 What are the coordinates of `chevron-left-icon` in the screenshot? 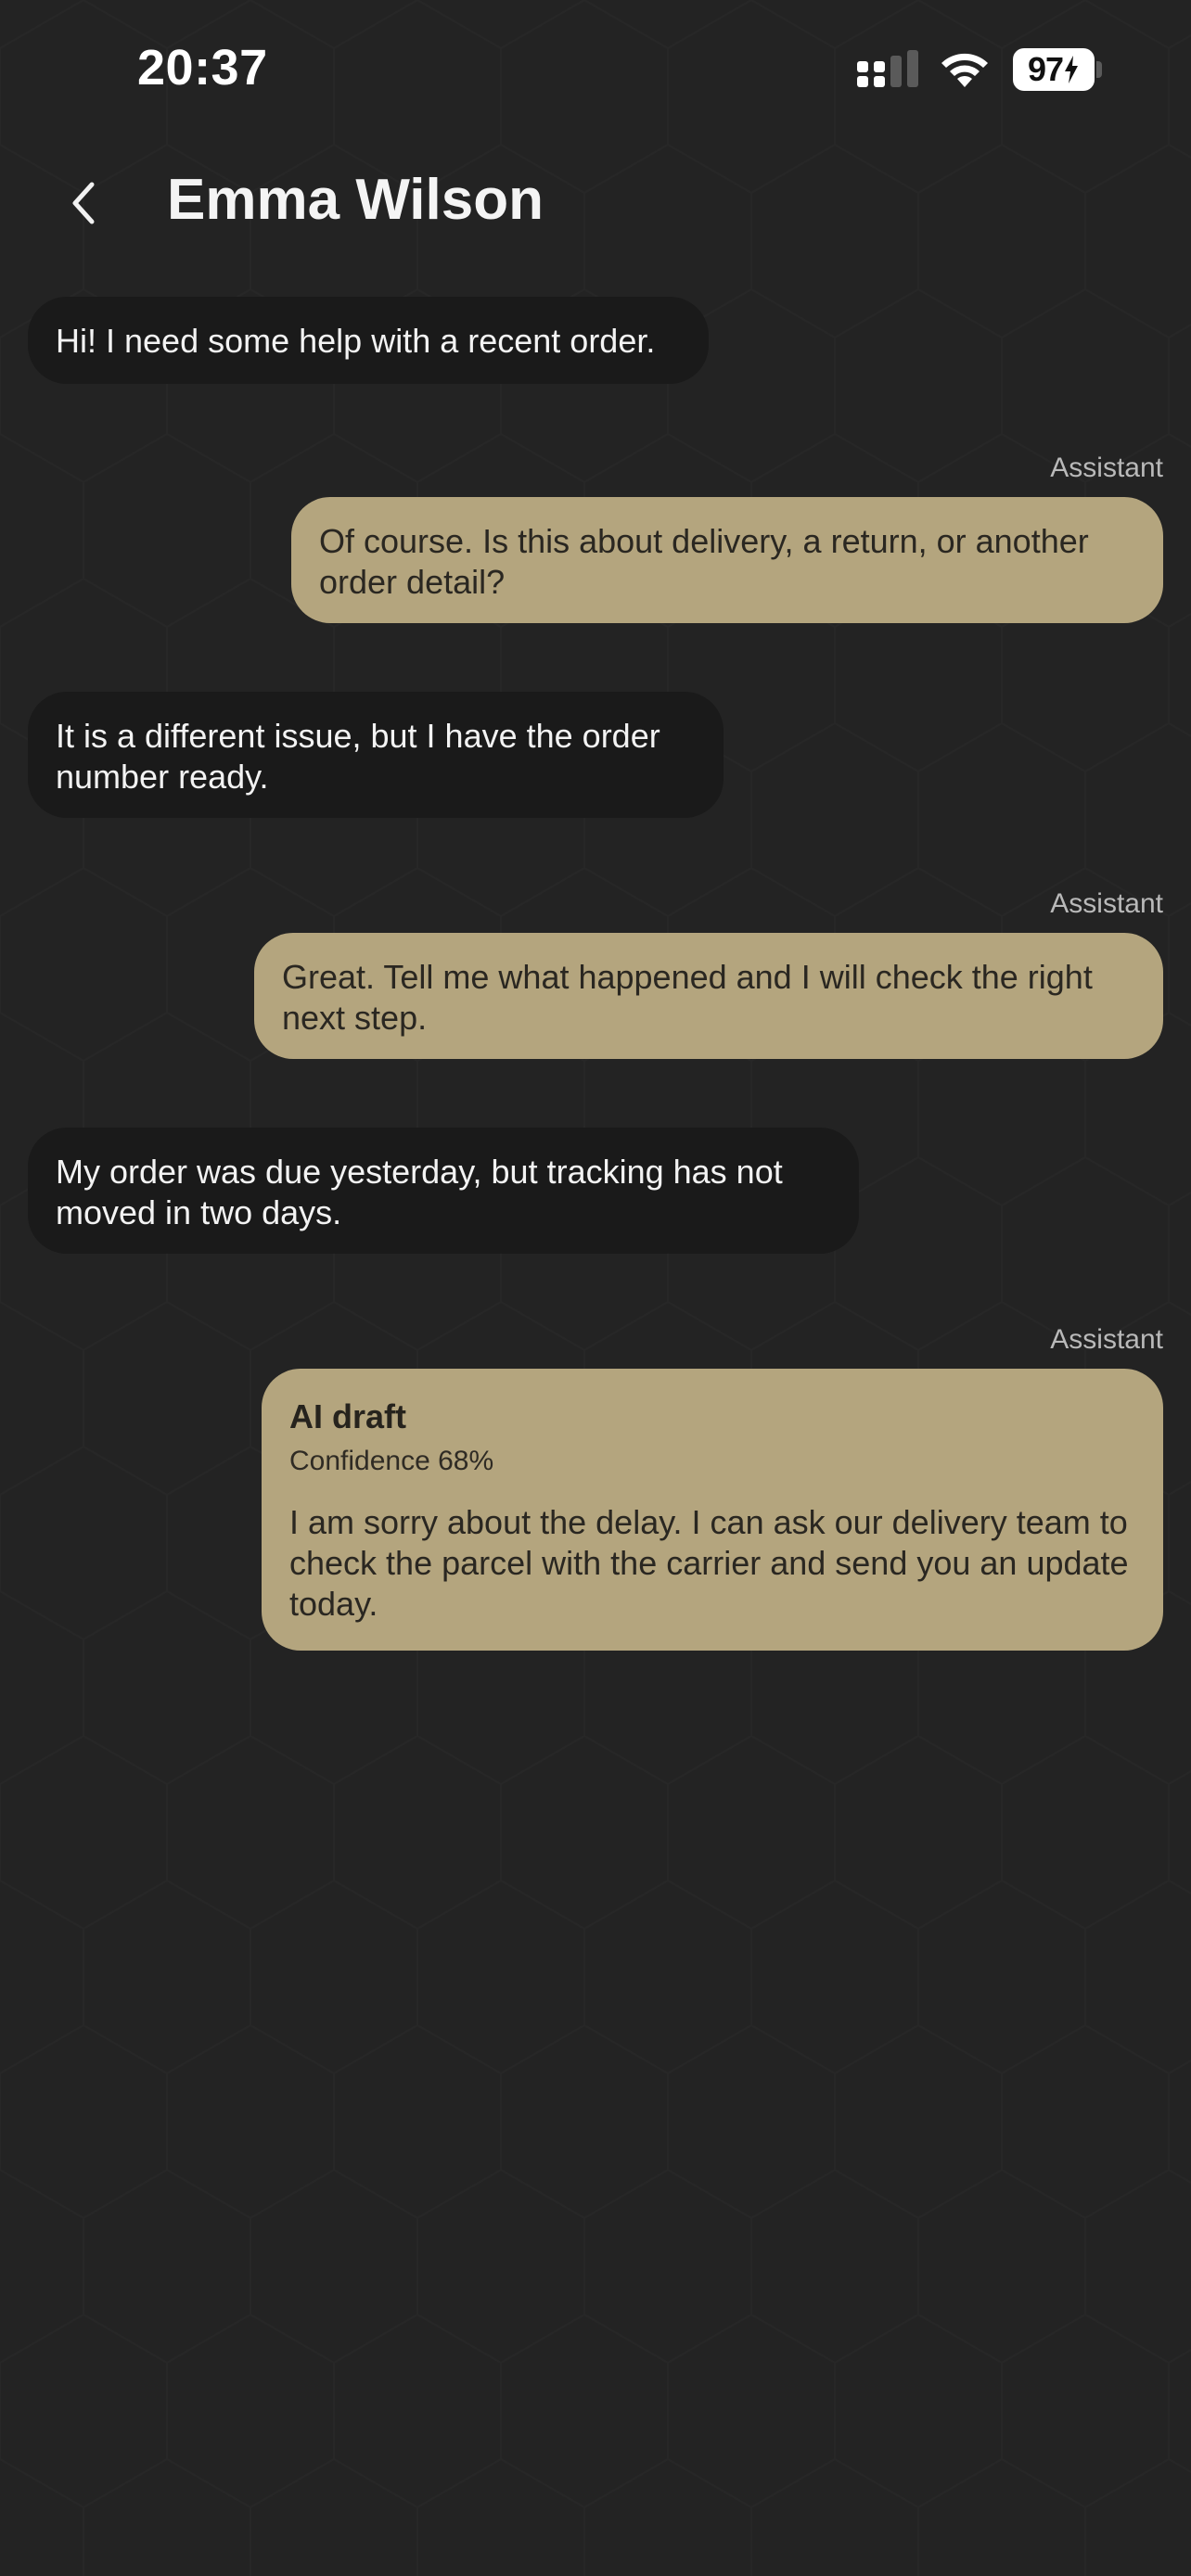 It's located at (83, 203).